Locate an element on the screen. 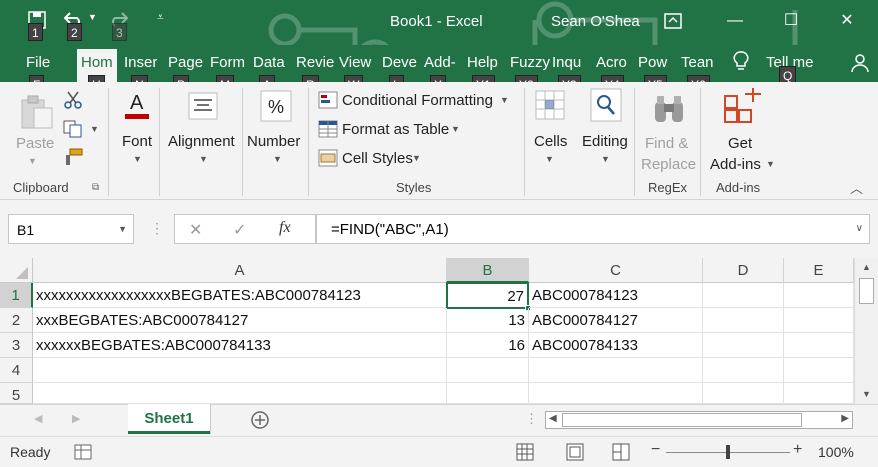 The width and height of the screenshot is (878, 467). undo-dropdown-icon: ▼ is located at coordinates (92, 17).